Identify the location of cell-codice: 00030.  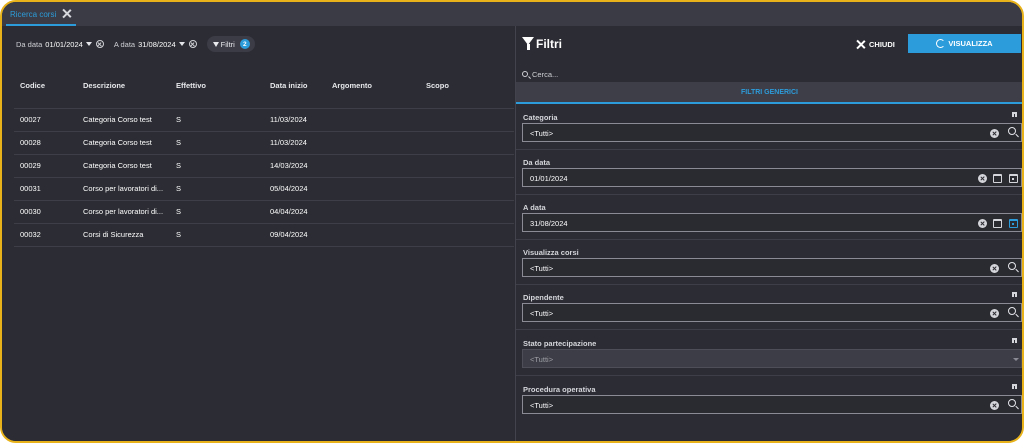
(45, 212).